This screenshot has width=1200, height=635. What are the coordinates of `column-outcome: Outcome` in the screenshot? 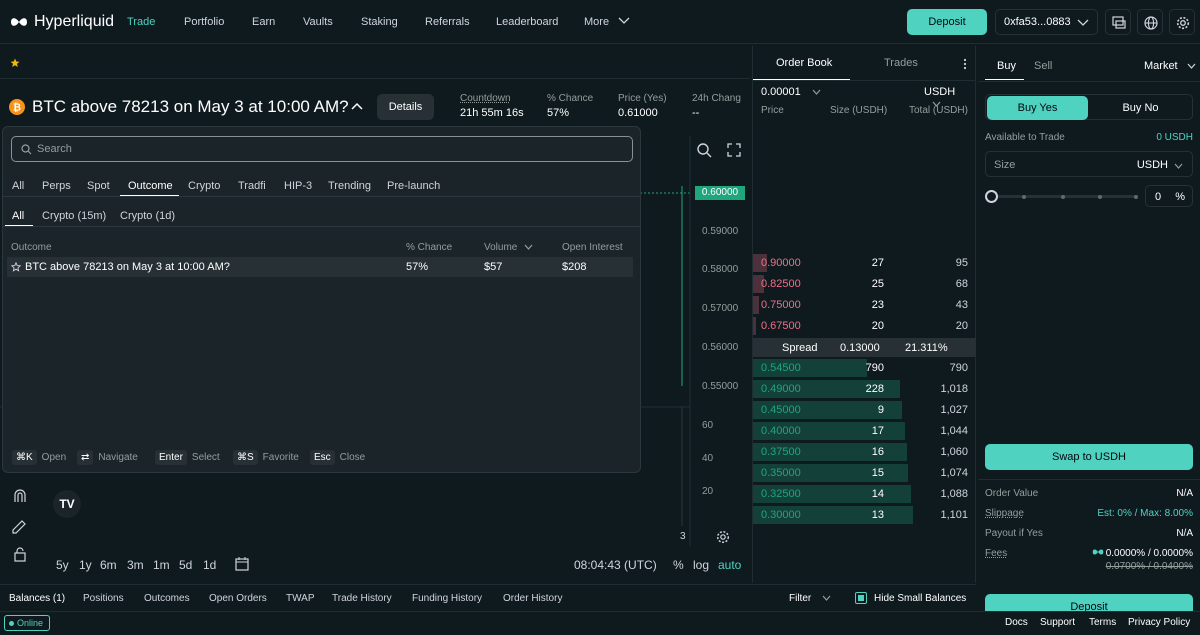 It's located at (31, 247).